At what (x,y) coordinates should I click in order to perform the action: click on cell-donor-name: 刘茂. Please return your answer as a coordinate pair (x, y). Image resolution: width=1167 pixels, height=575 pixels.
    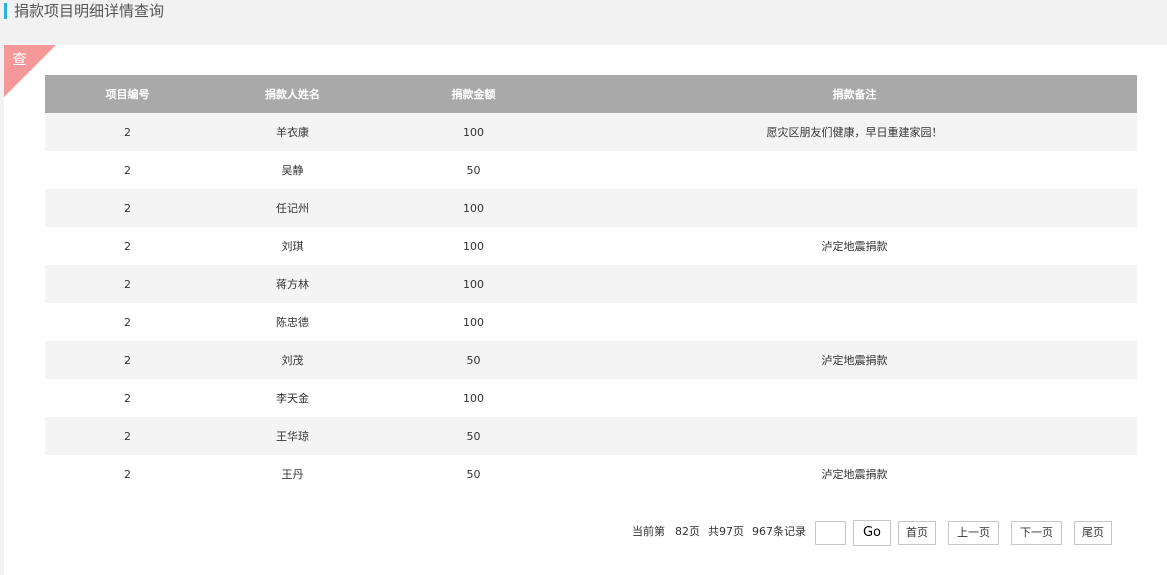
    Looking at the image, I should click on (292, 360).